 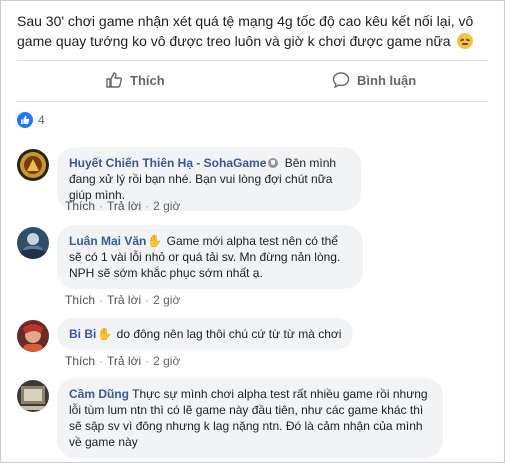 I want to click on comment-button: Bình luận, so click(x=418, y=80).